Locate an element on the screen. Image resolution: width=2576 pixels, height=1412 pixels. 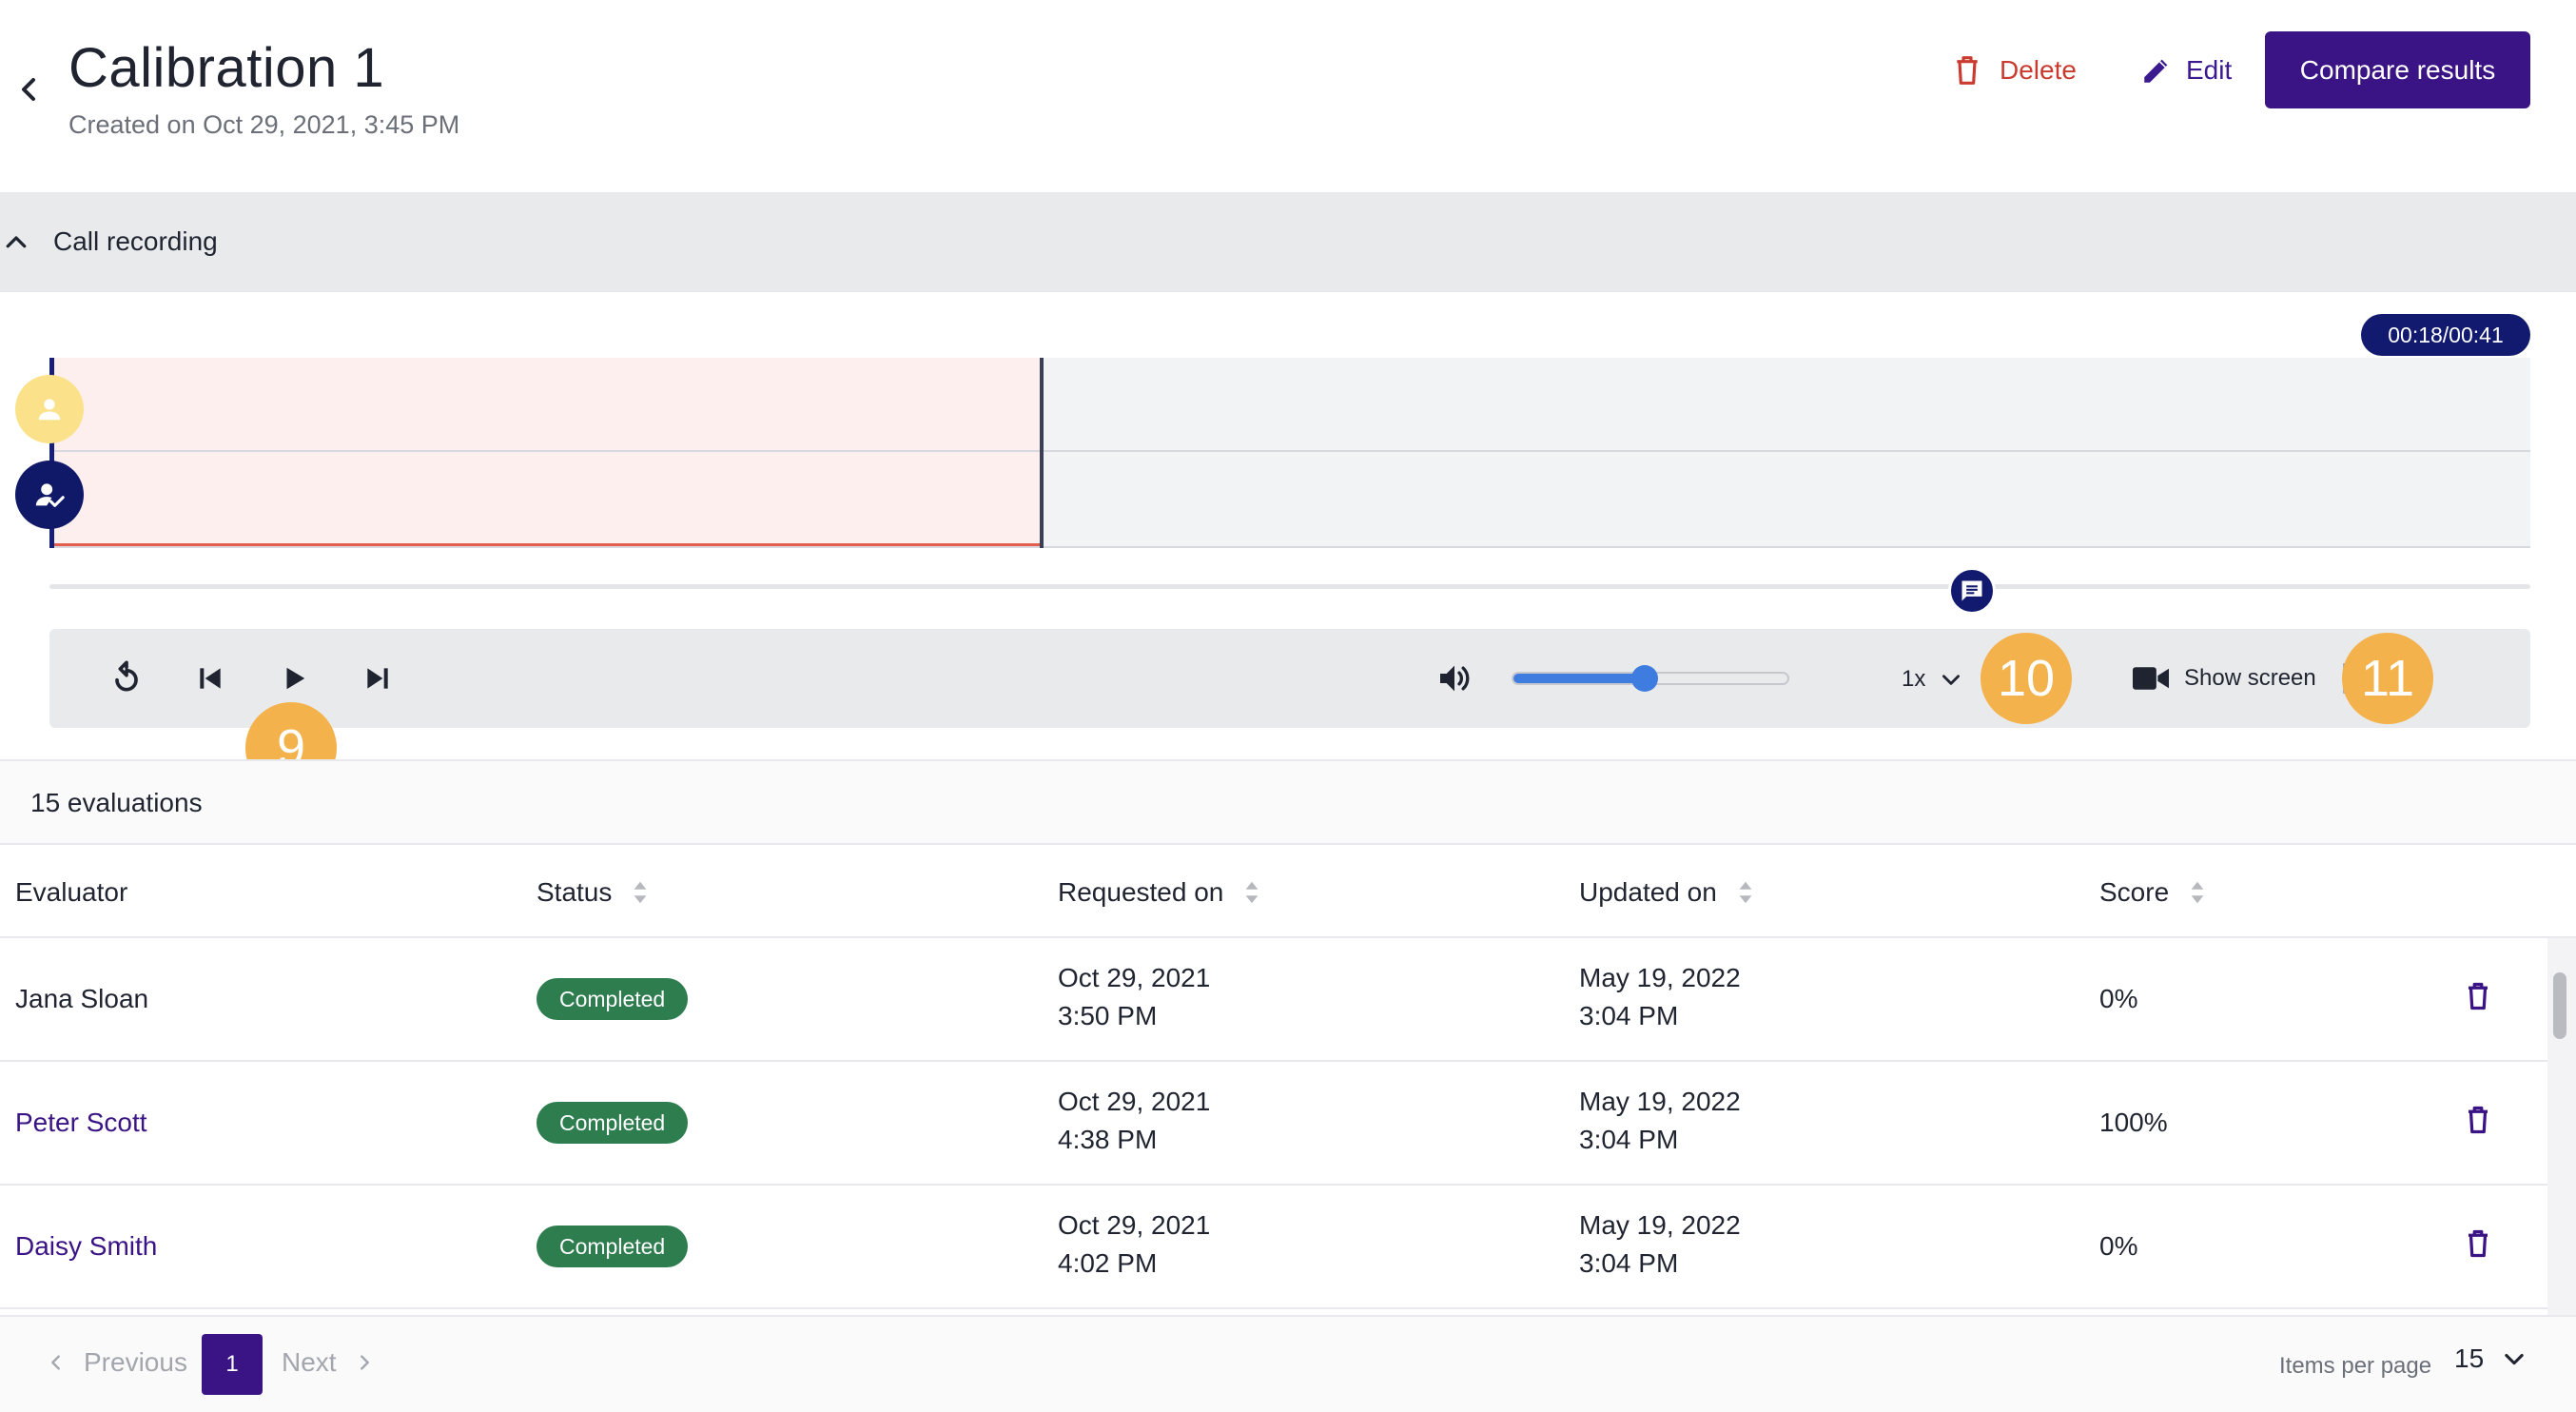
person-check-icon is located at coordinates (50, 495).